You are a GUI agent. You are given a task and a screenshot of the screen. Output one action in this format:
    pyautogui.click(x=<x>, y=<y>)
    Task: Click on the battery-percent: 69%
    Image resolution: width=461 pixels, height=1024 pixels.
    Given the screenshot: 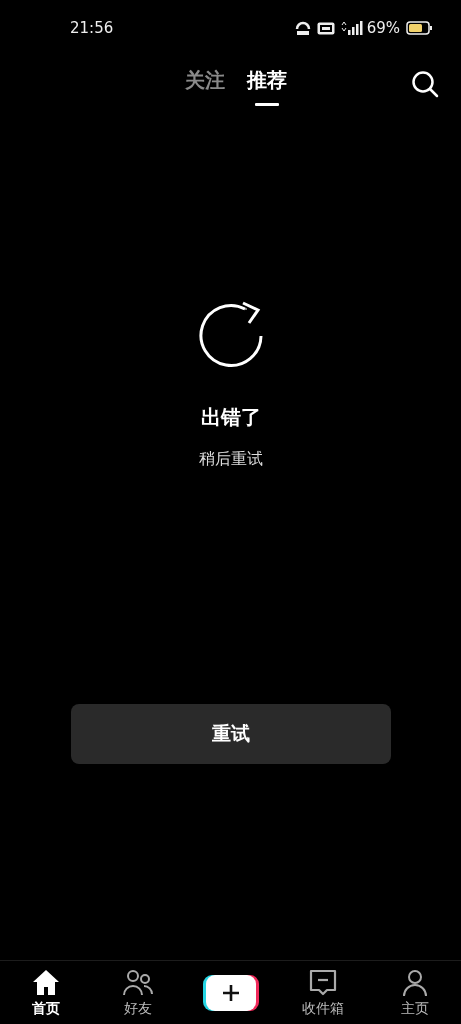 What is the action you would take?
    pyautogui.click(x=383, y=28)
    